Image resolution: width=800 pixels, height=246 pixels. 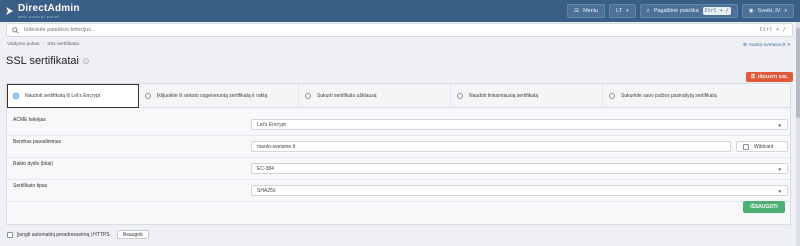 What do you see at coordinates (265, 168) in the screenshot?
I see `key-size-value: EC-384` at bounding box center [265, 168].